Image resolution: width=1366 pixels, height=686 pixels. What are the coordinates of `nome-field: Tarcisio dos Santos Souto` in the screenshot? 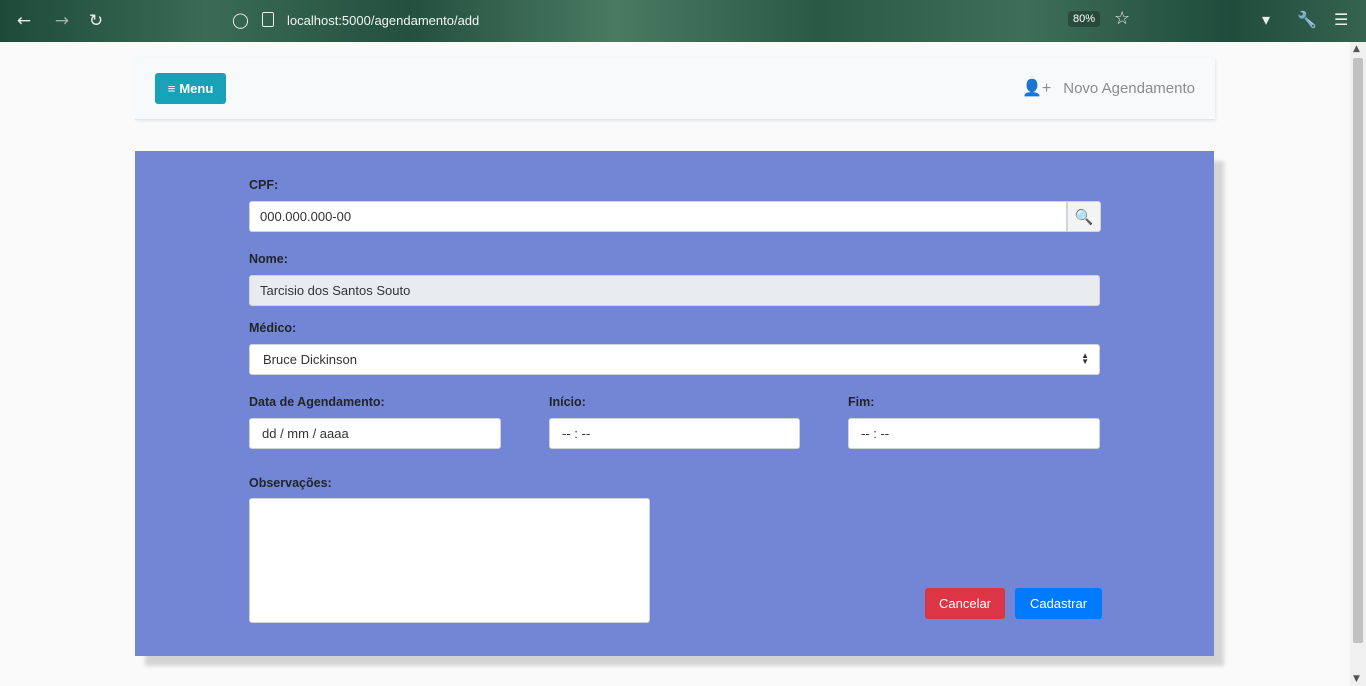 It's located at (674, 290).